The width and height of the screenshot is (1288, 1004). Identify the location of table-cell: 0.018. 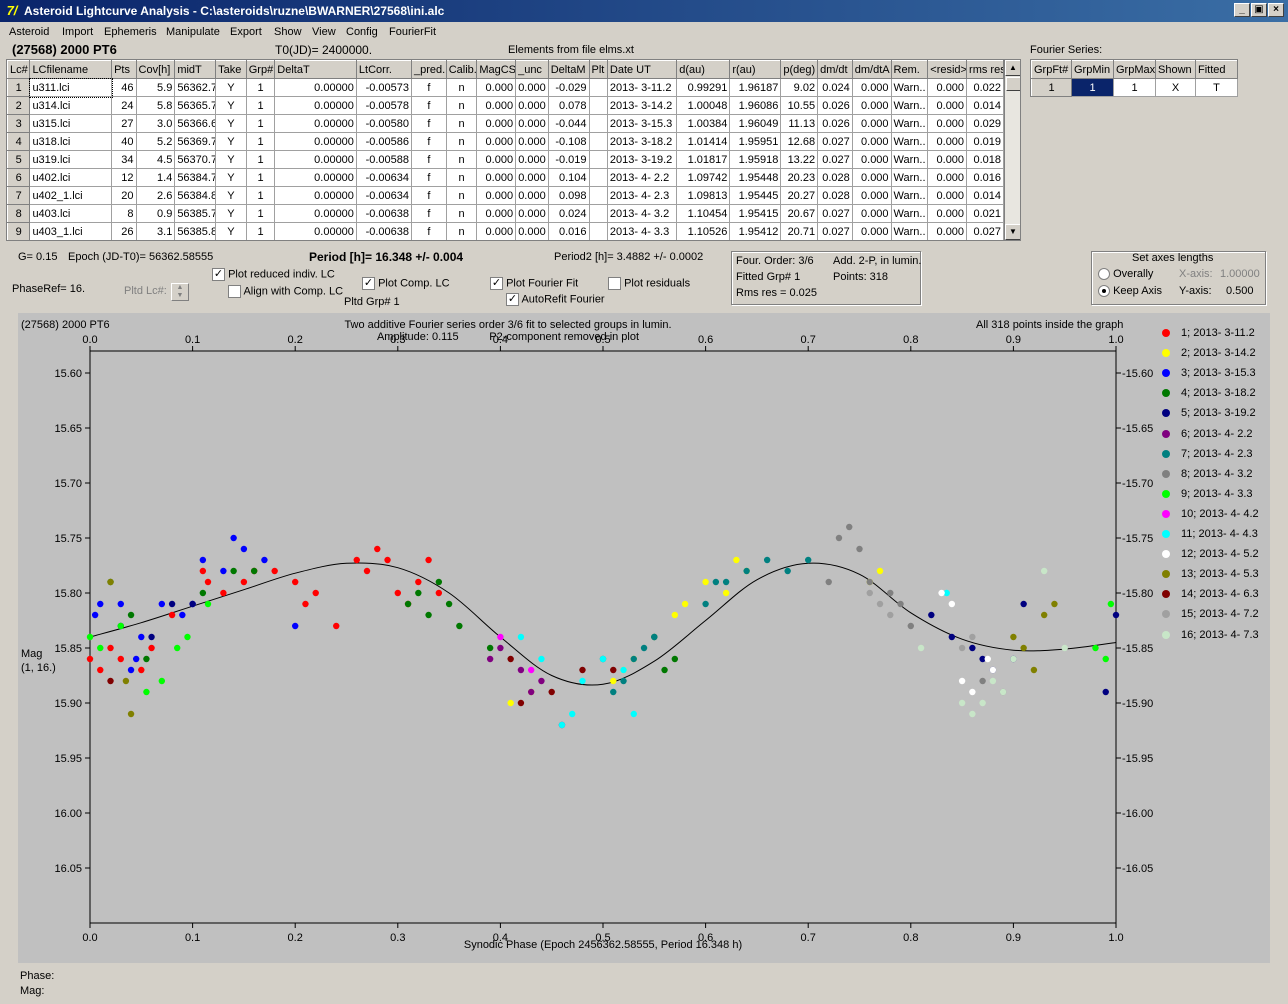
(985, 159).